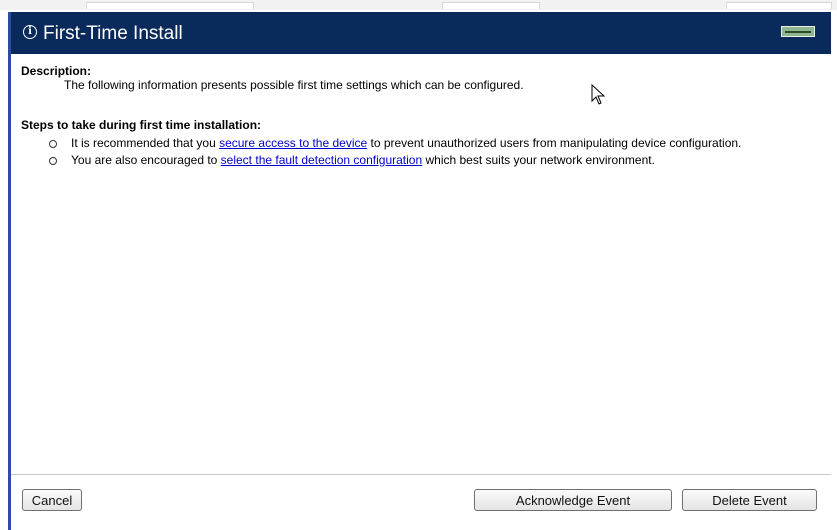 The width and height of the screenshot is (837, 530). Describe the element at coordinates (52, 500) in the screenshot. I see `cancel-button: Cancel` at that location.